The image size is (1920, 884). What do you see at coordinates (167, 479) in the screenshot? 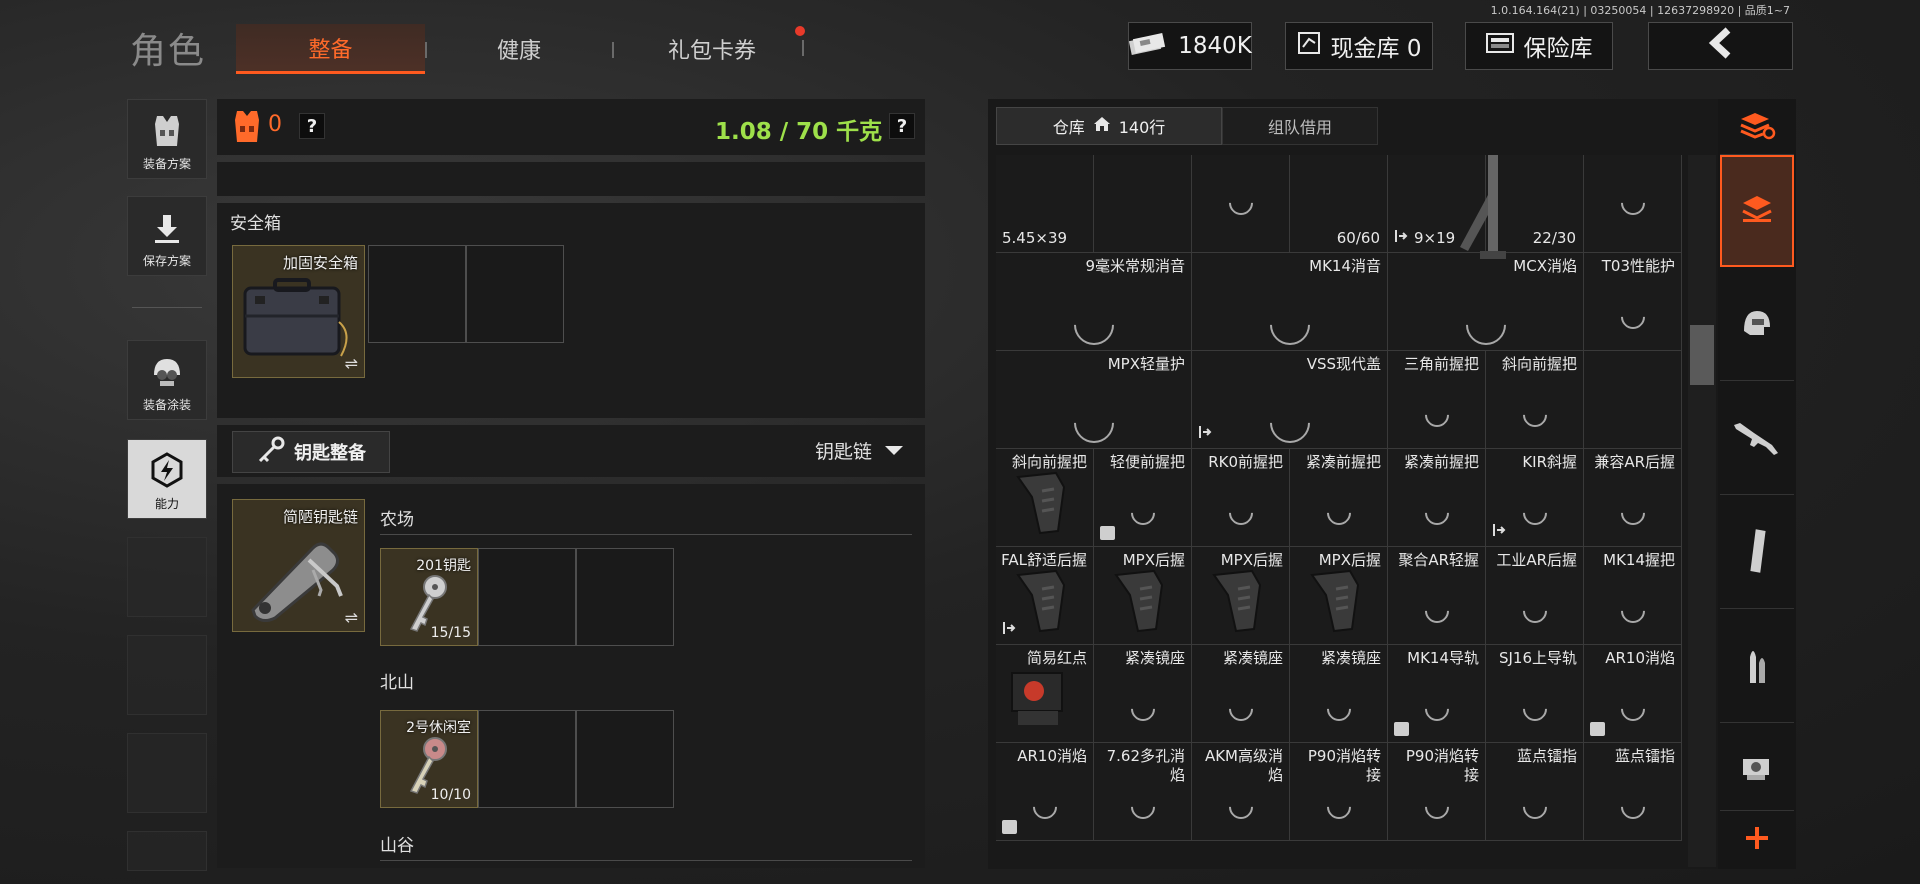
I see `ability-button: 能力` at bounding box center [167, 479].